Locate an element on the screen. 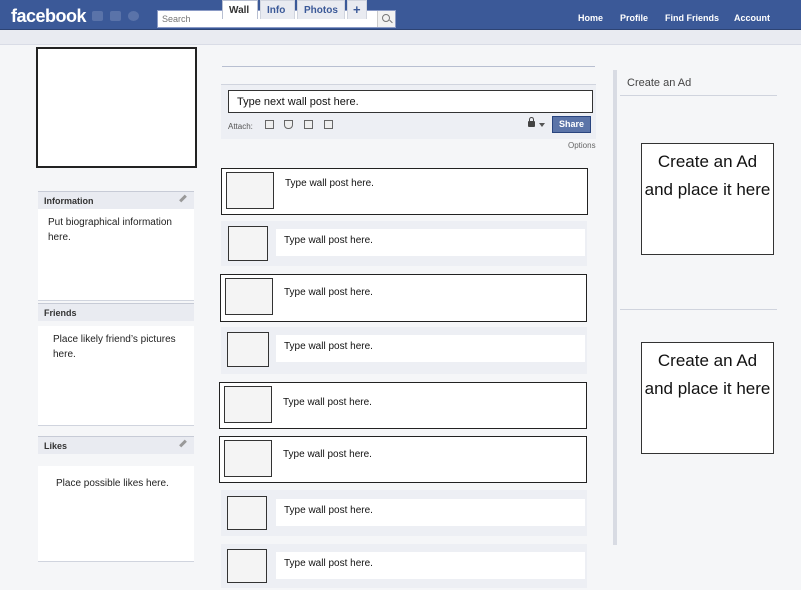  options-link: Options is located at coordinates (582, 145).